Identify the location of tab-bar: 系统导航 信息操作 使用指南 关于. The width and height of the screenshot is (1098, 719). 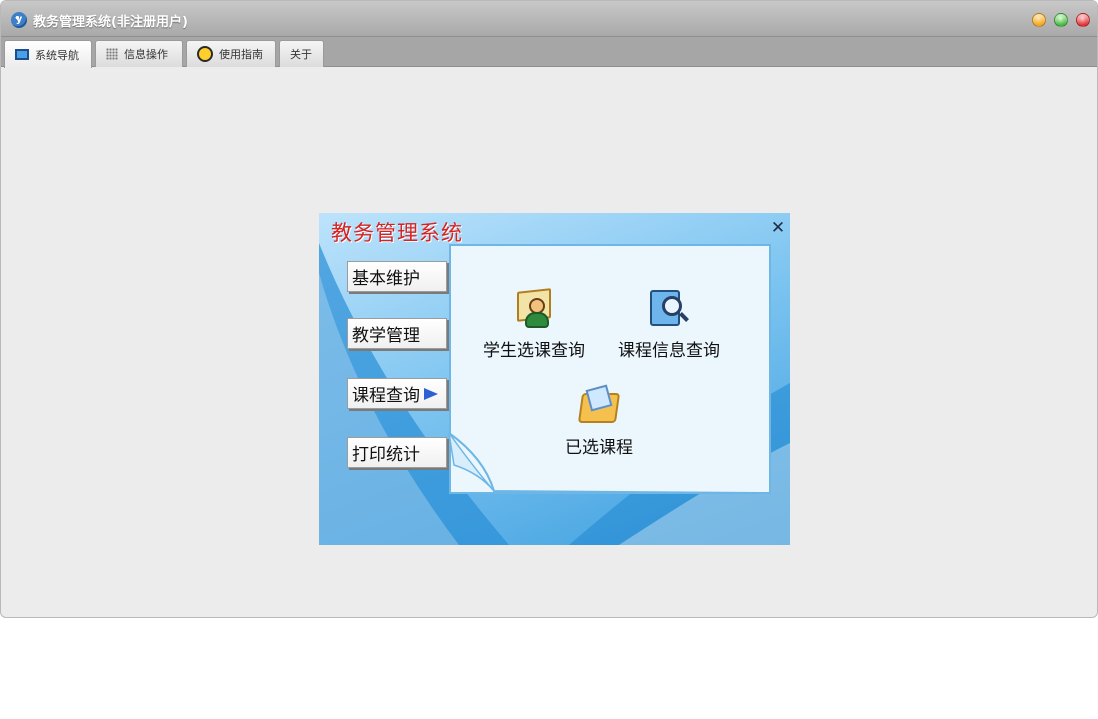
(549, 52).